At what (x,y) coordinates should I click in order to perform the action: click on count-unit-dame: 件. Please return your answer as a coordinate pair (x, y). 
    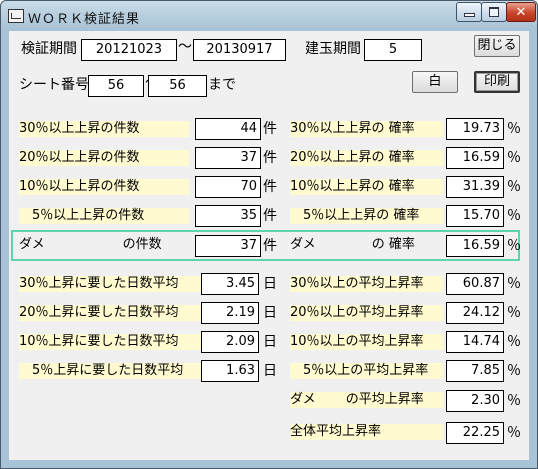
    Looking at the image, I should click on (270, 246).